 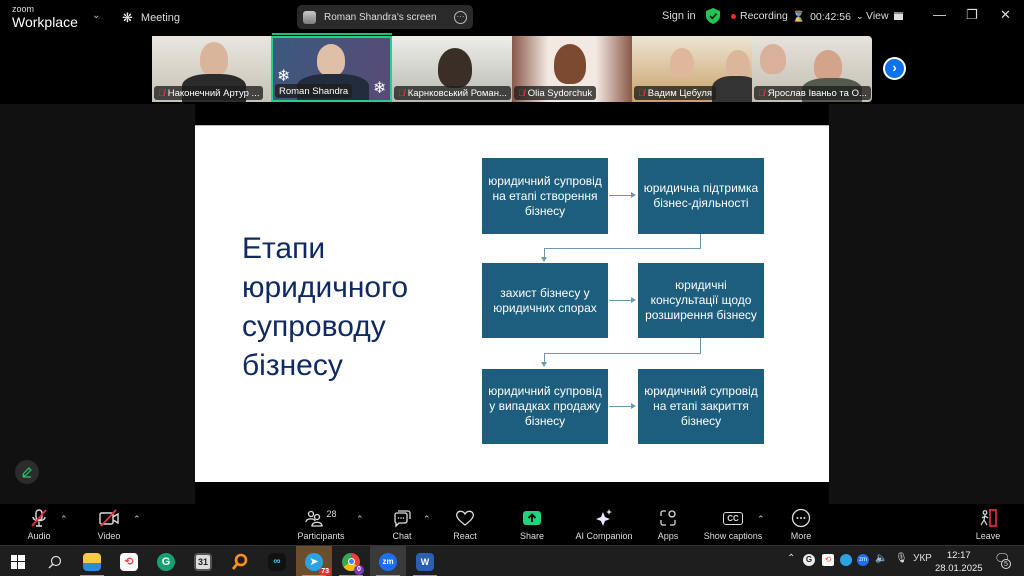 What do you see at coordinates (801, 536) in the screenshot?
I see `more-label: More` at bounding box center [801, 536].